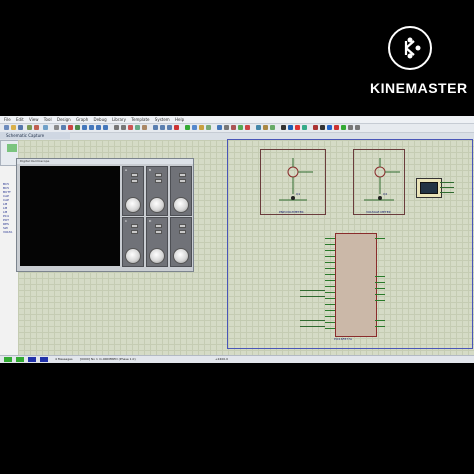 This screenshot has width=474, height=474. Describe the element at coordinates (126, 221) in the screenshot. I see `channel-label: C` at that location.